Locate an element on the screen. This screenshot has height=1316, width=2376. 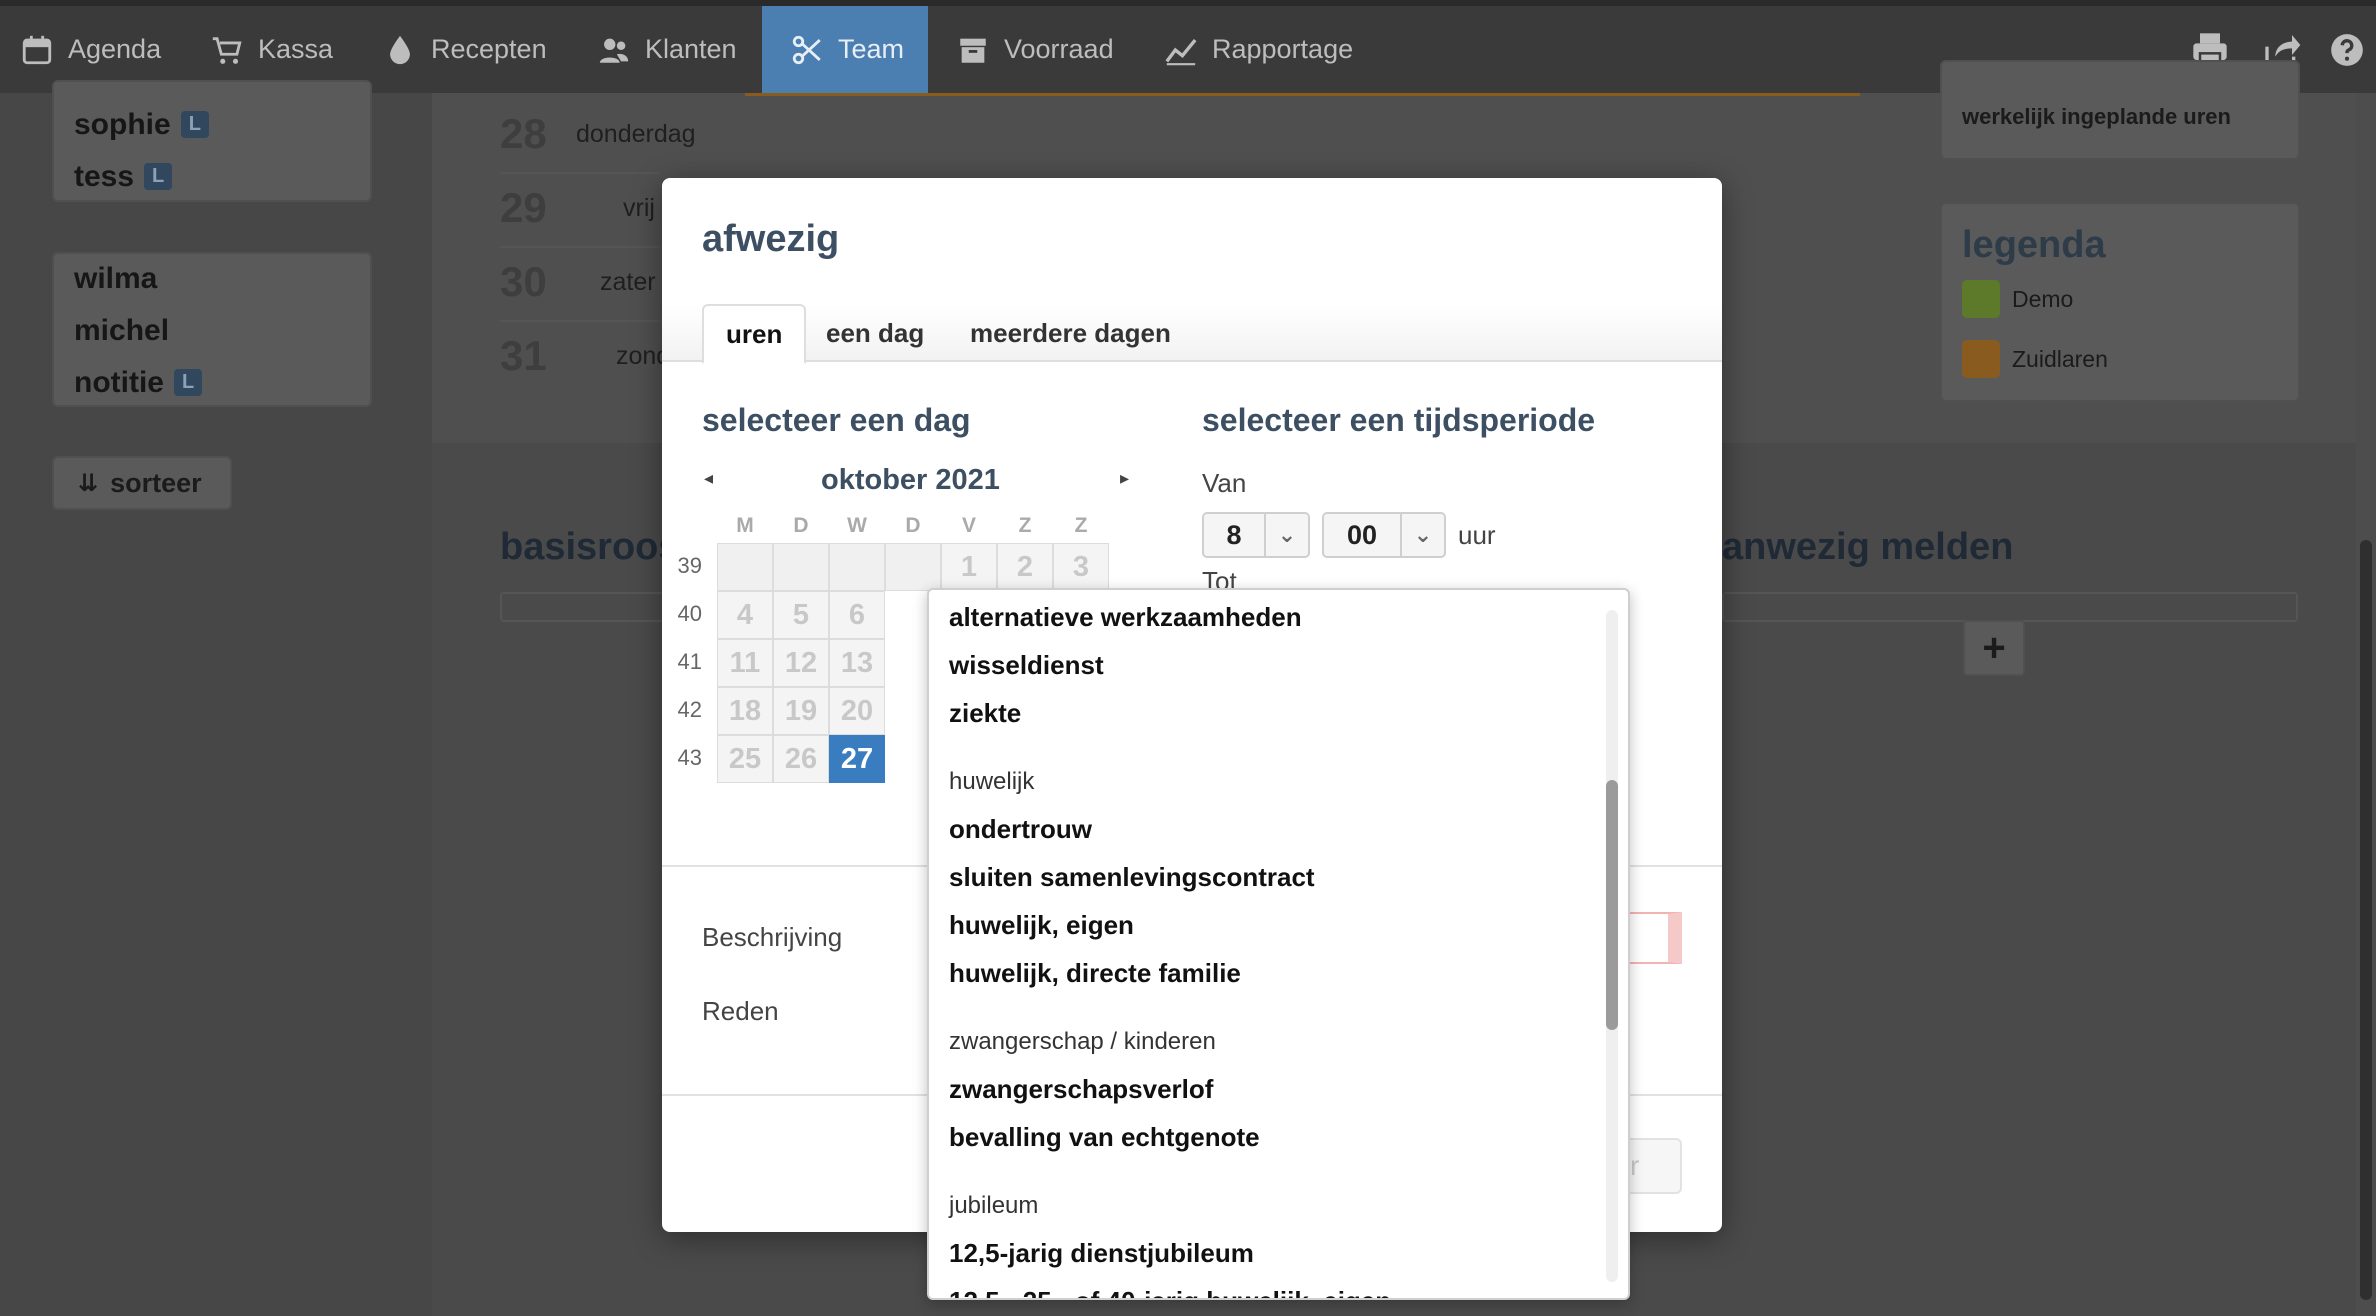
hours-card: werkelijk ingeplande uren is located at coordinates (2120, 110).